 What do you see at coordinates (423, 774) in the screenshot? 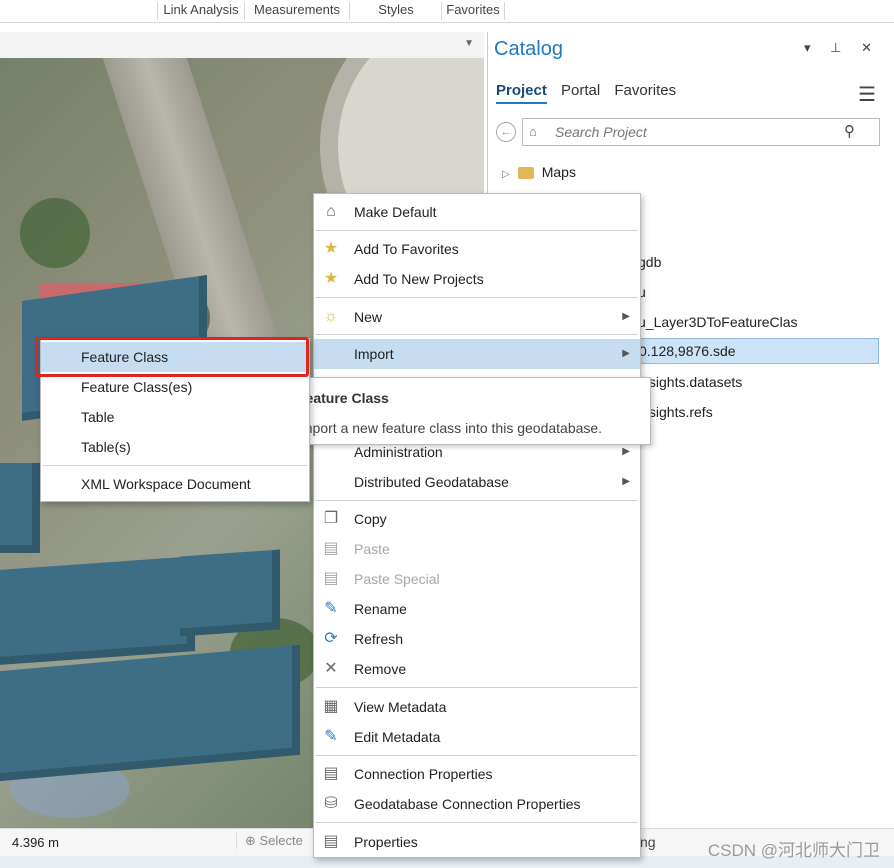
I see `menu-item-label: Connection Properties` at bounding box center [423, 774].